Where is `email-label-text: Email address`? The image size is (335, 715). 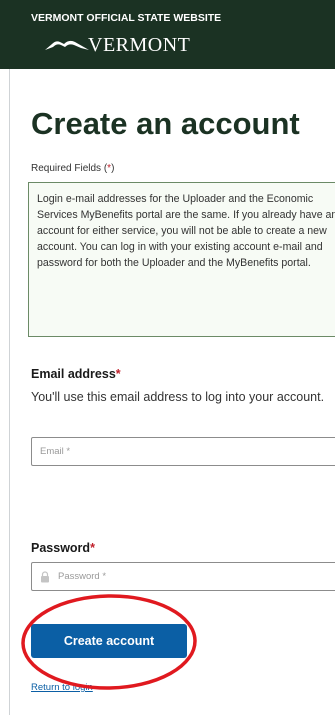
email-label-text: Email address is located at coordinates (73, 374).